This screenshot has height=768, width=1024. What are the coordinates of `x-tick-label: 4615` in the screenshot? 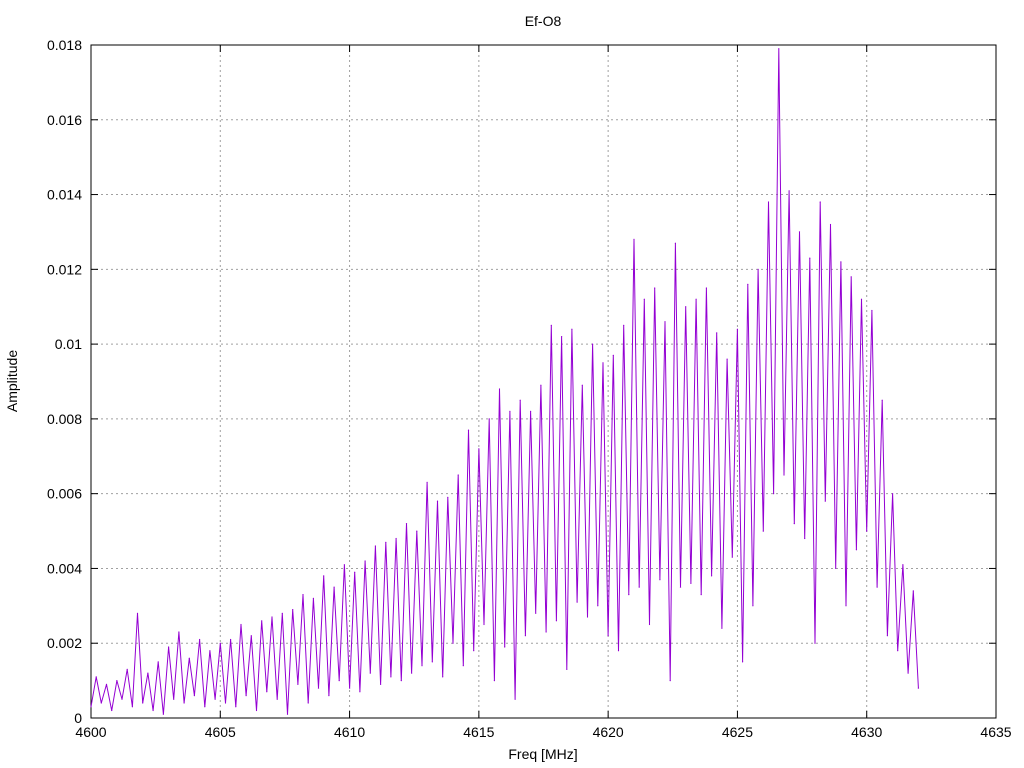 It's located at (478, 732).